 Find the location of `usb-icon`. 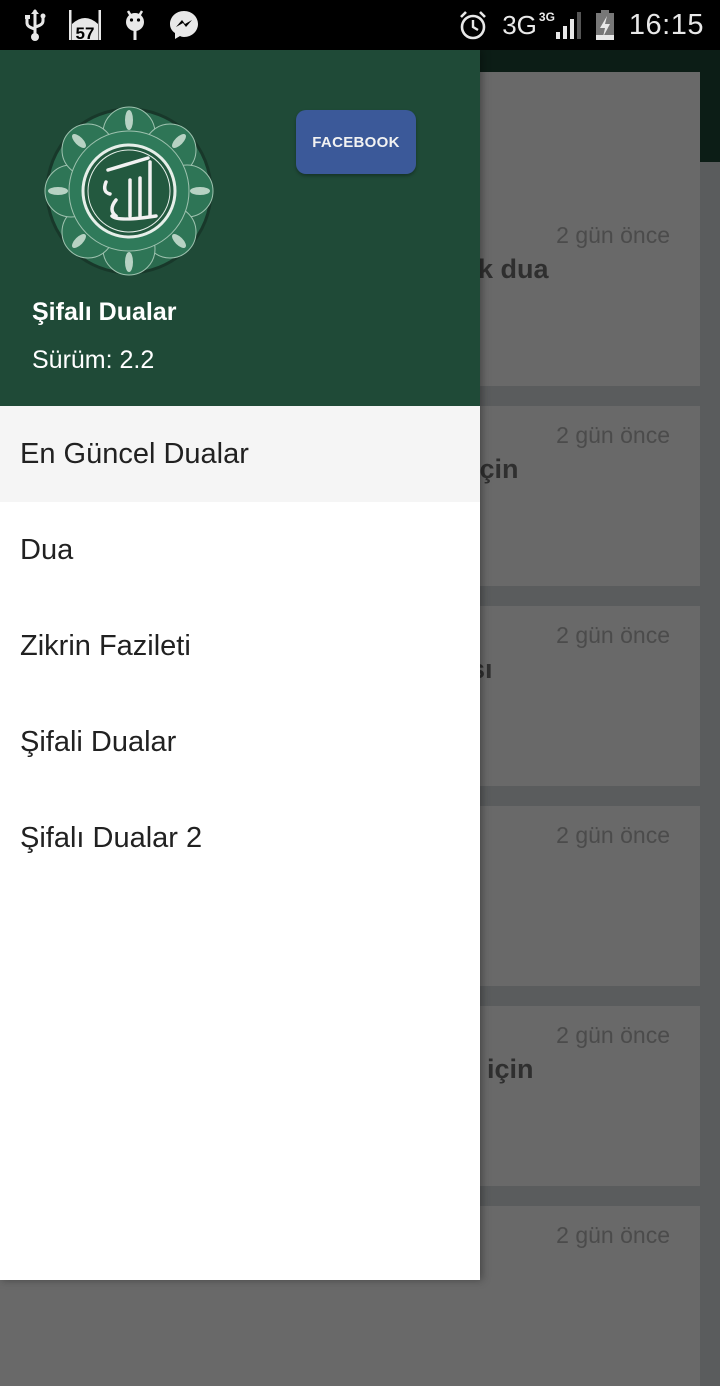

usb-icon is located at coordinates (35, 25).